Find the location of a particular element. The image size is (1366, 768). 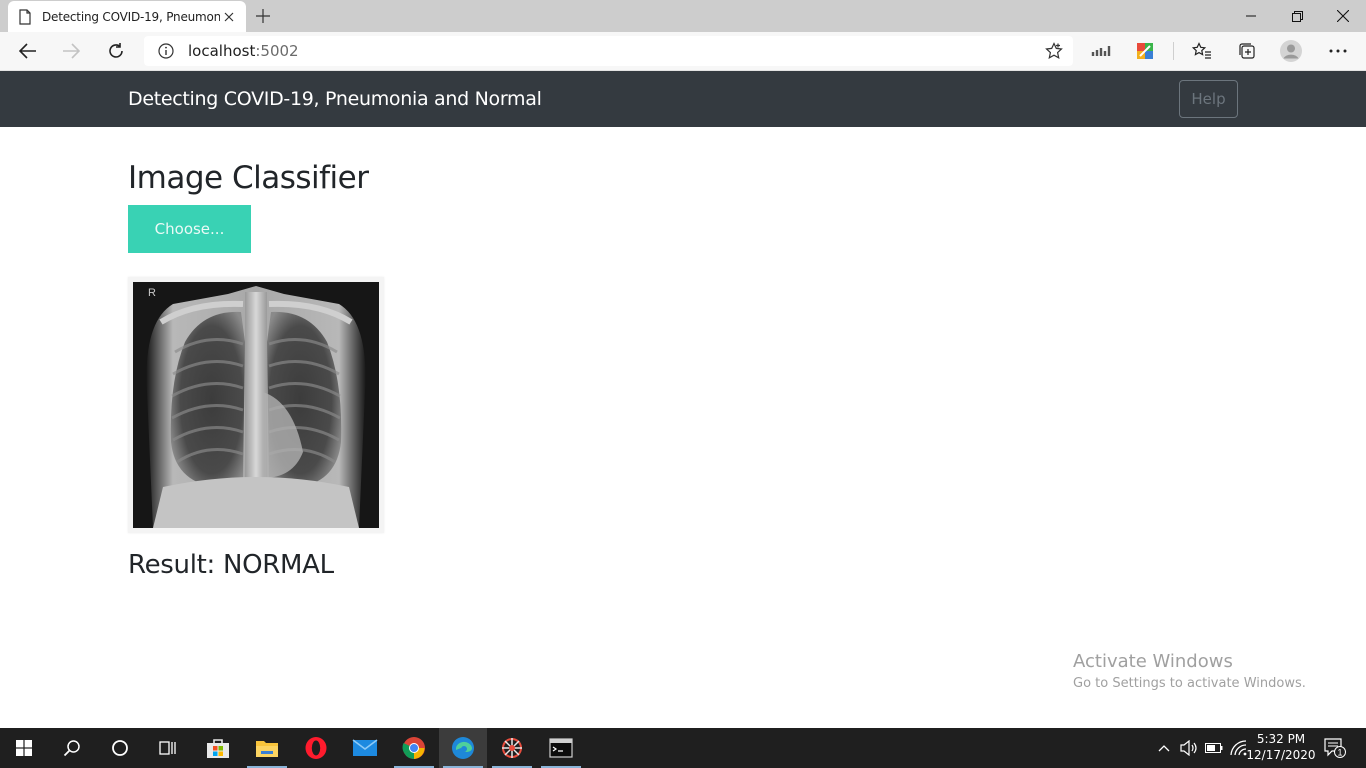

watermark-title: Activate Windows is located at coordinates (1153, 661).